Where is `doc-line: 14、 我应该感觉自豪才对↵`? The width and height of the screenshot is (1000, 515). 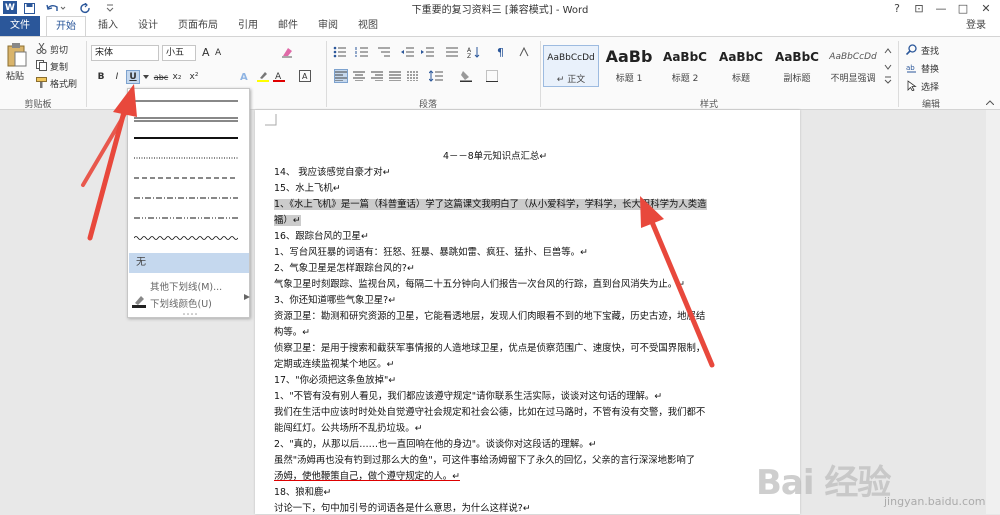 doc-line: 14、 我应该感觉自豪才对↵ is located at coordinates (494, 172).